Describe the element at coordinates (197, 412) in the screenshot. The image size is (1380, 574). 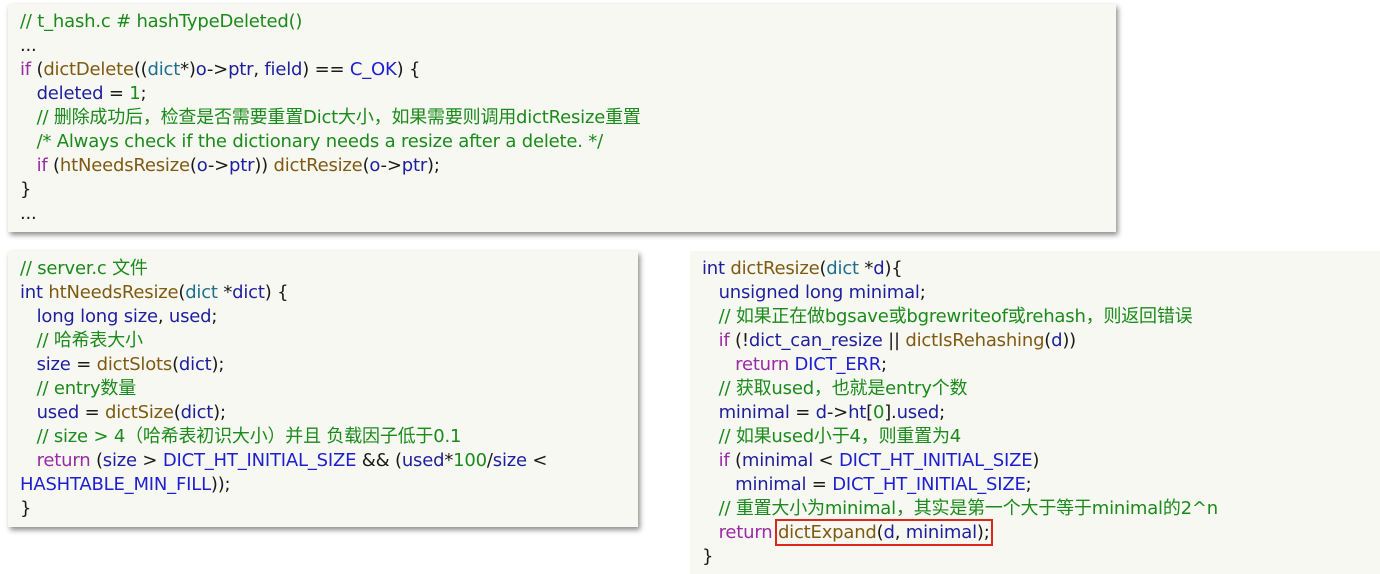
I see `code-token-plain: dict` at that location.